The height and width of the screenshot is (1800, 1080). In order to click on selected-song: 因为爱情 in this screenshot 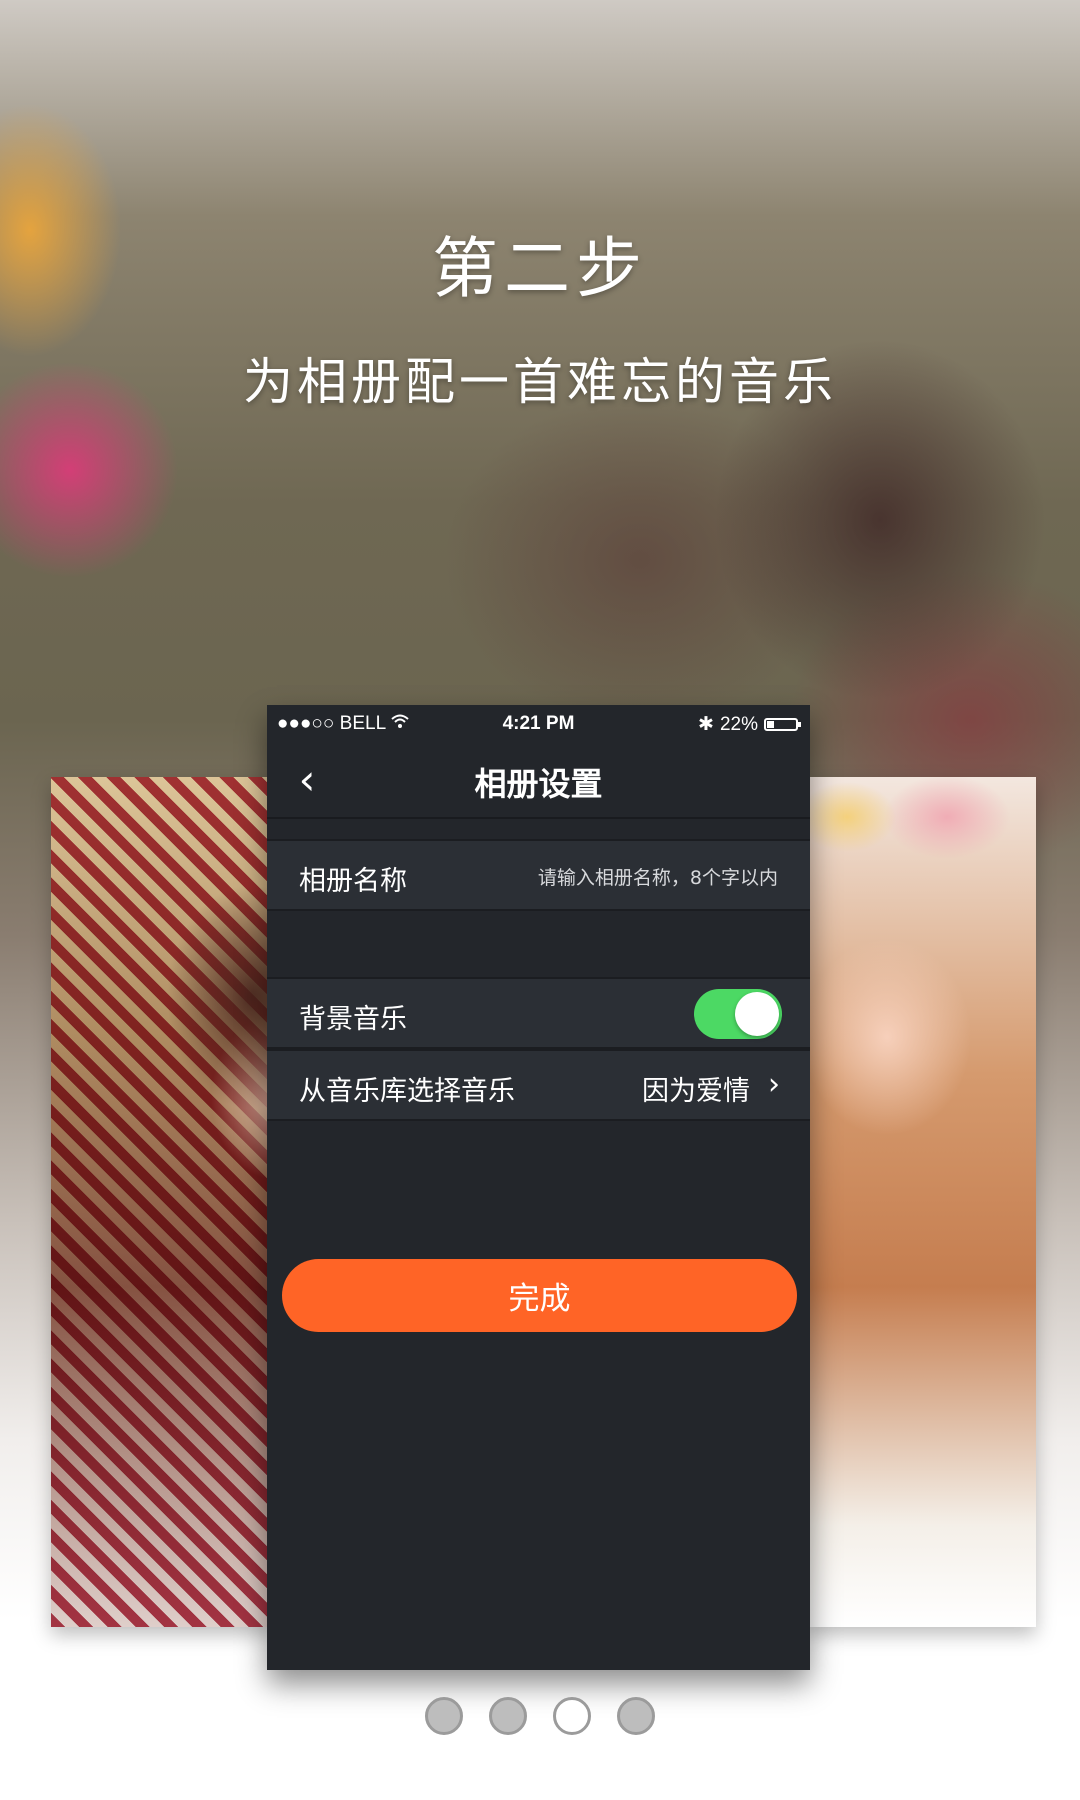, I will do `click(696, 1091)`.